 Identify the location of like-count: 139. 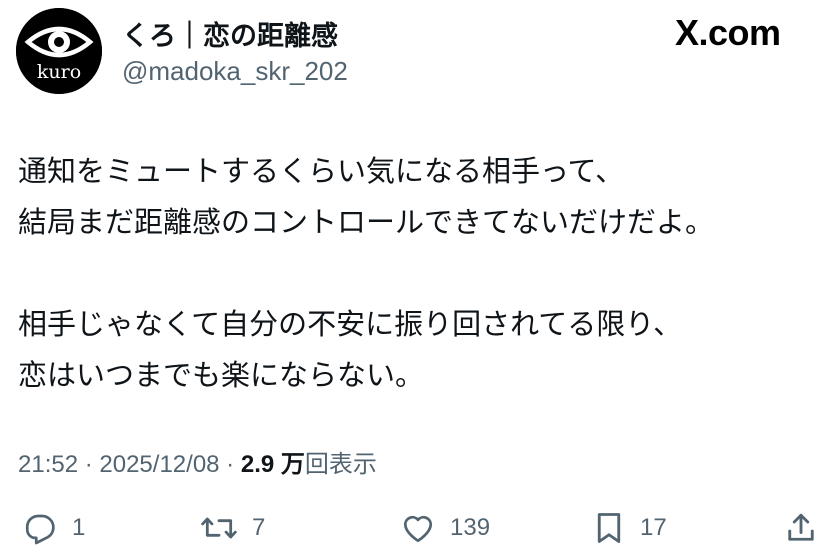
(470, 527).